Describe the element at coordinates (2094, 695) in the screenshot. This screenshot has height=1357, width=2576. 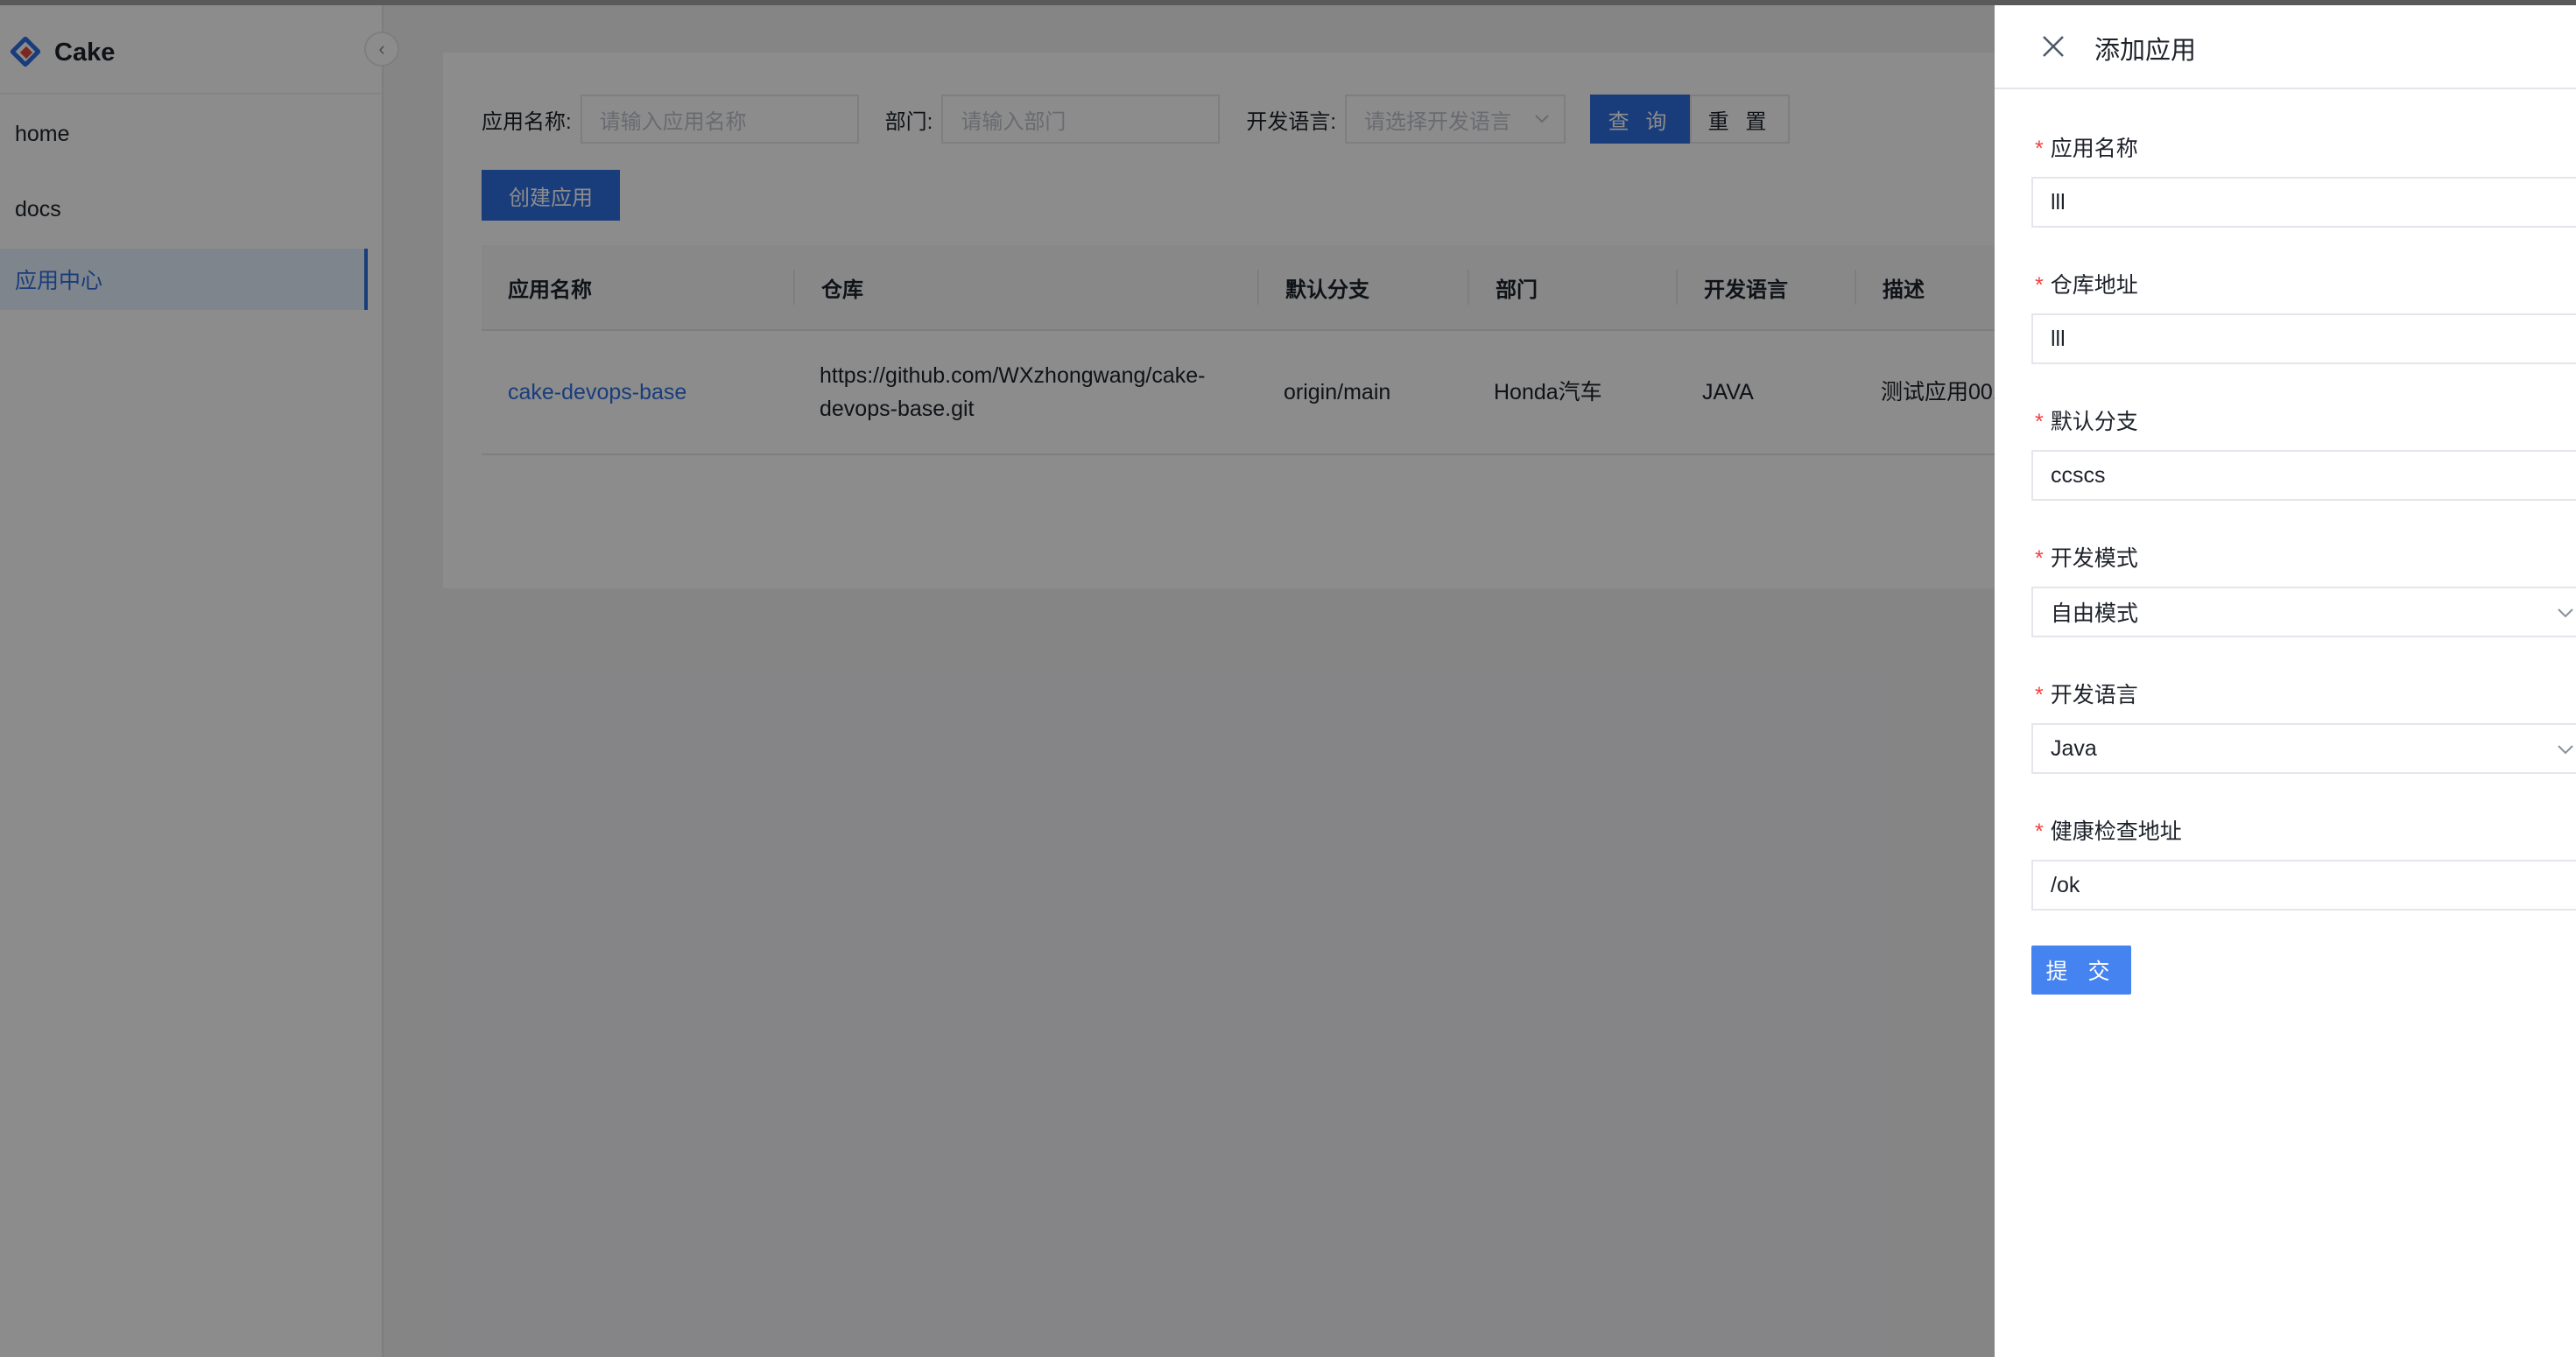
I see `field-label-text: 开发语言` at that location.